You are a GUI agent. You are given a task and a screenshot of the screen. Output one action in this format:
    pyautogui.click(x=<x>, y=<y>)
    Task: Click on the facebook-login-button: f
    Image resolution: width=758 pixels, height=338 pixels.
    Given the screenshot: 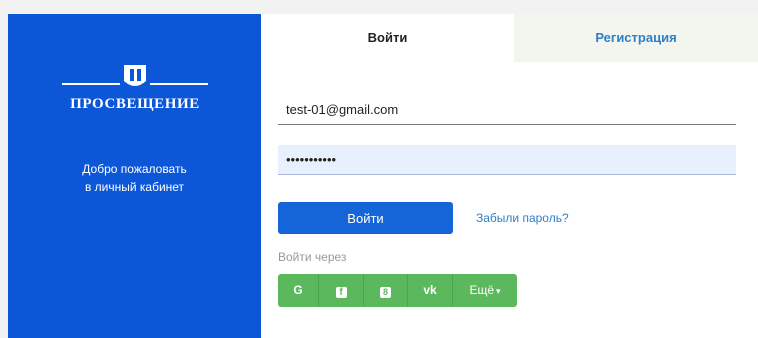 What is the action you would take?
    pyautogui.click(x=341, y=290)
    